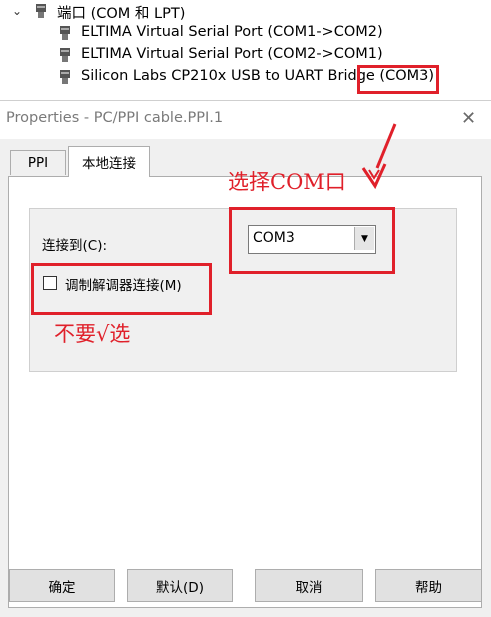 This screenshot has height=617, width=491. What do you see at coordinates (245, 120) in the screenshot?
I see `title-bar: Properties - PC/PPI cable.PPI.1 ✕` at bounding box center [245, 120].